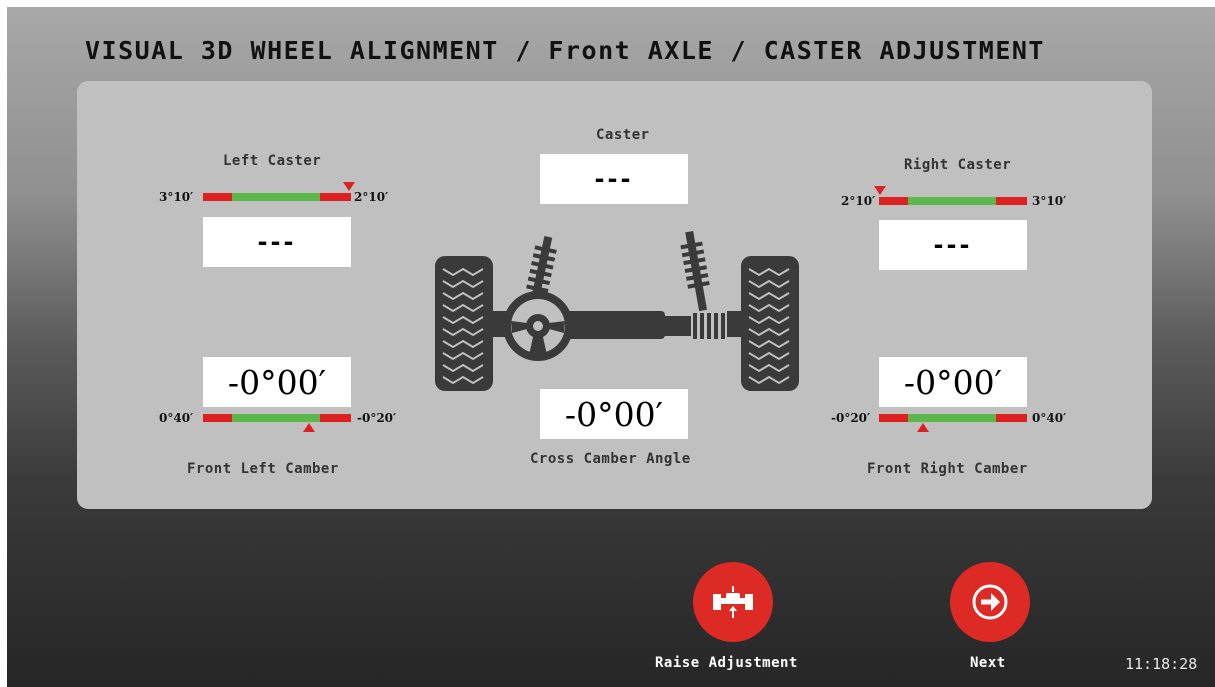  Describe the element at coordinates (988, 663) in the screenshot. I see `next-label: Next` at that location.